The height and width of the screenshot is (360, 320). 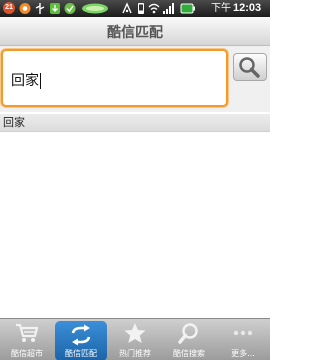 What do you see at coordinates (135, 8) in the screenshot?
I see `status-bar: 21 下午 12:03` at bounding box center [135, 8].